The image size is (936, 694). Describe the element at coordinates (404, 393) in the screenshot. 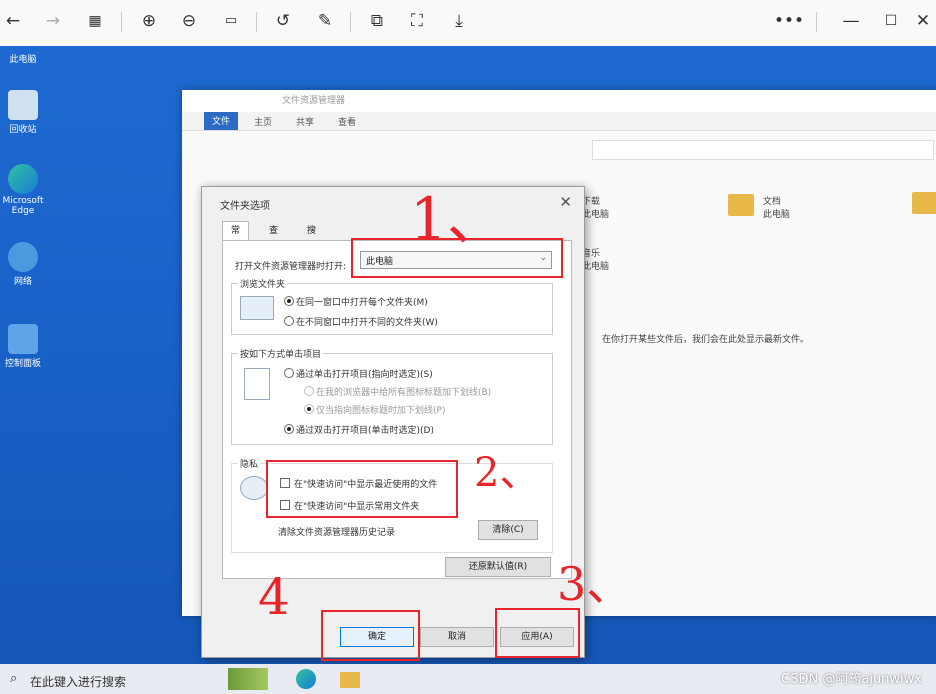

I see `radio-label: 在我的浏览器中给所有图标标题加下划线(B)` at that location.